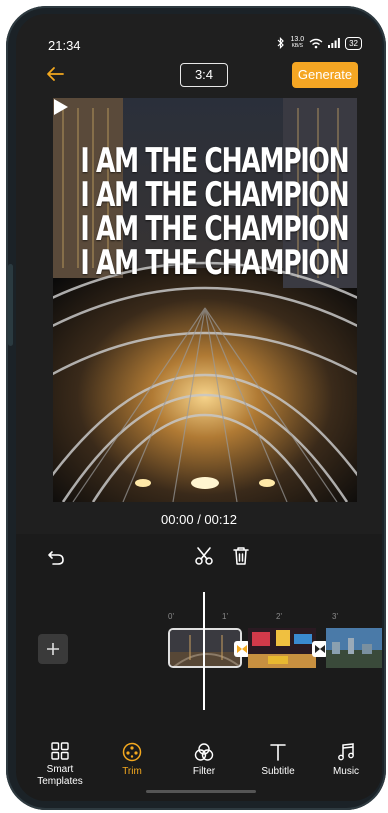 This screenshot has height=813, width=388. I want to click on timeline-clip-selected, so click(205, 648).